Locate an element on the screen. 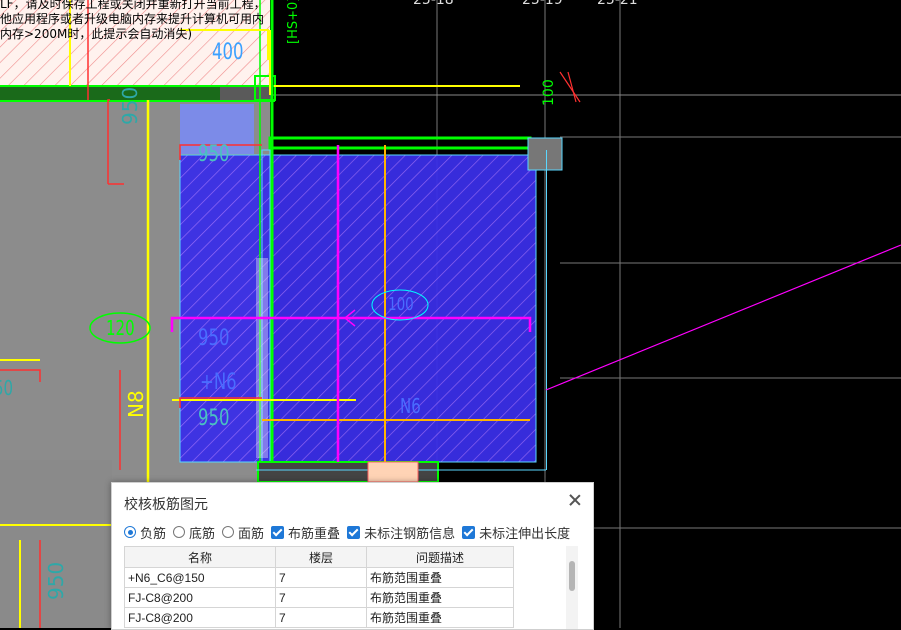 This screenshot has height=630, width=901. dim-n6: +N6 is located at coordinates (218, 382).